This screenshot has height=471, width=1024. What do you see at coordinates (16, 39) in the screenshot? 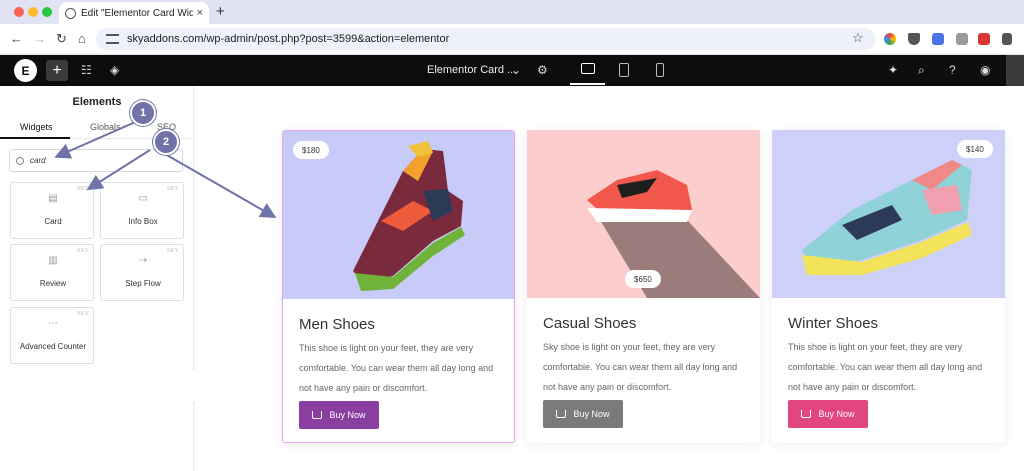
I see `back-arrow-icon: ←` at bounding box center [16, 39].